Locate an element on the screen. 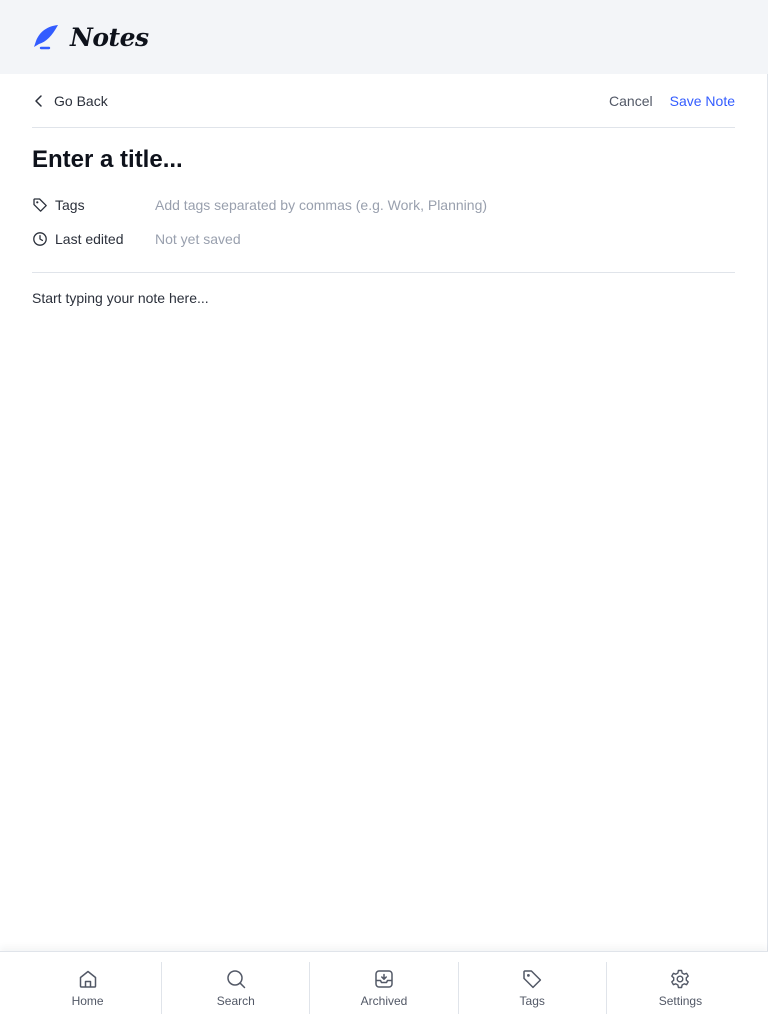 The height and width of the screenshot is (1024, 768). archive-icon is located at coordinates (384, 979).